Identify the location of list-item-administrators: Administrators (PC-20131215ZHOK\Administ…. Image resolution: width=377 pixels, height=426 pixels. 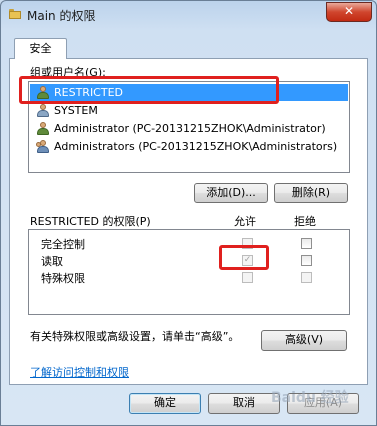
(189, 146).